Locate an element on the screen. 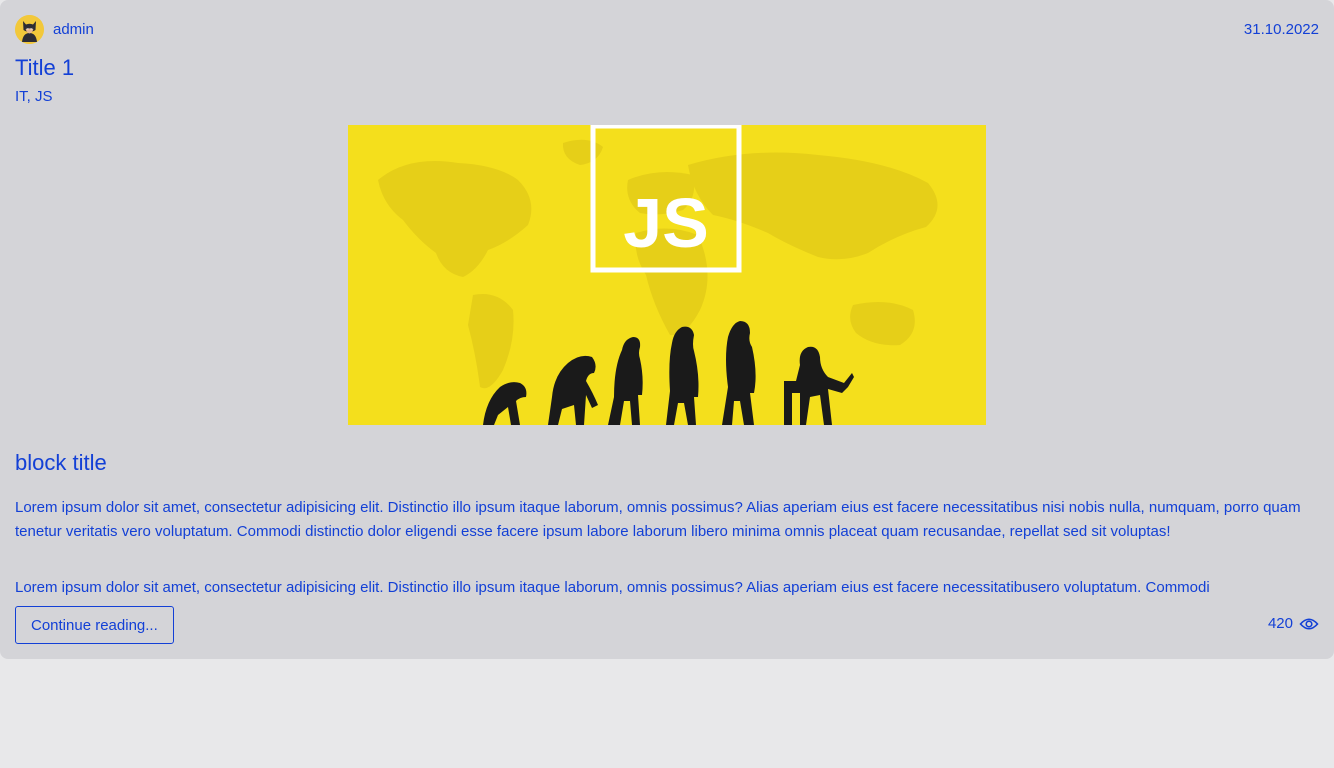 Image resolution: width=1334 pixels, height=768 pixels. eye-icon is located at coordinates (1309, 623).